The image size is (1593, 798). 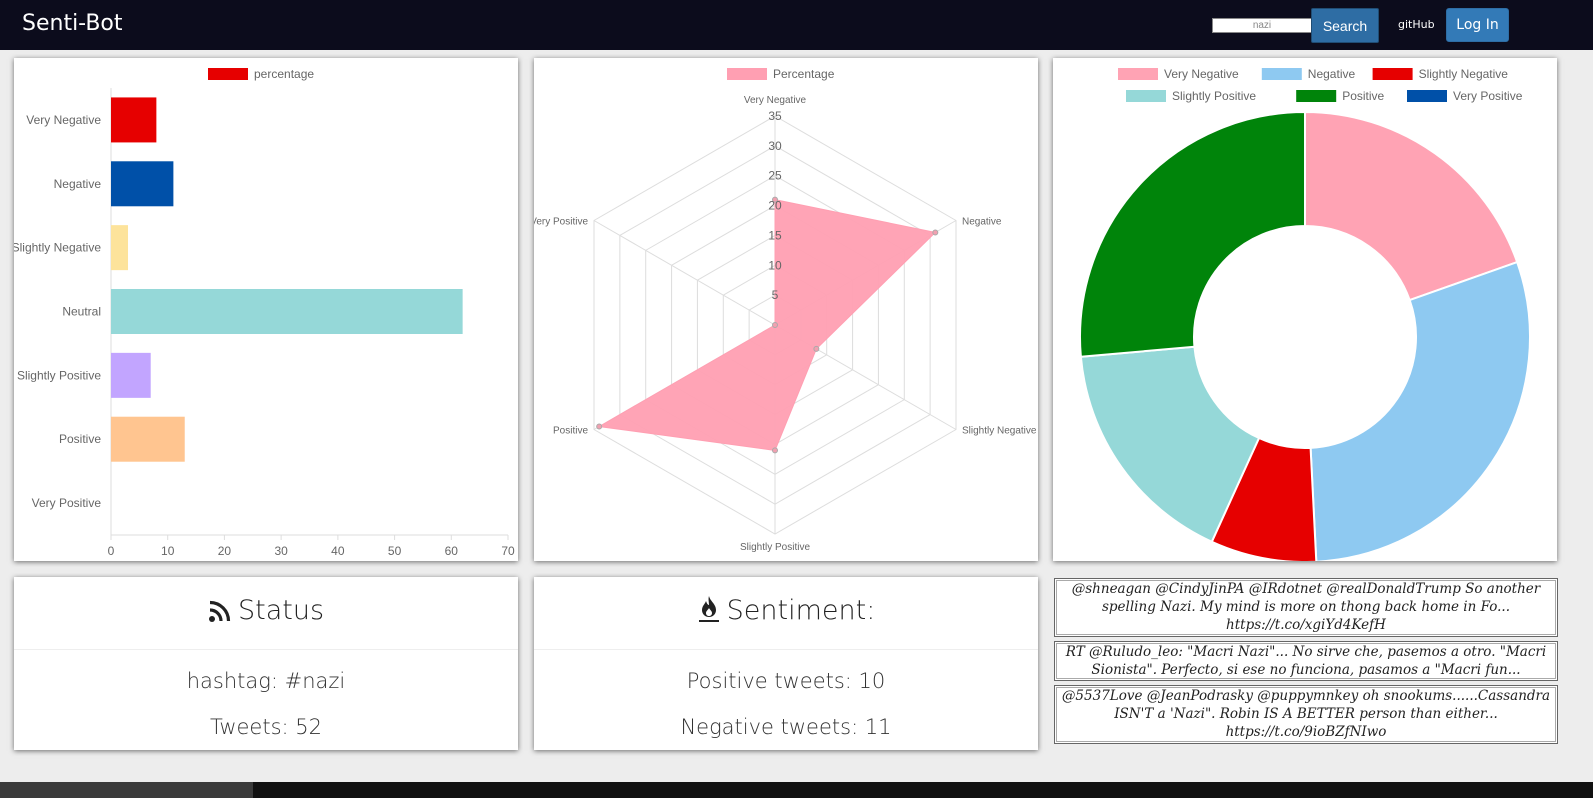 I want to click on x-tick-label: 30, so click(x=281, y=551).